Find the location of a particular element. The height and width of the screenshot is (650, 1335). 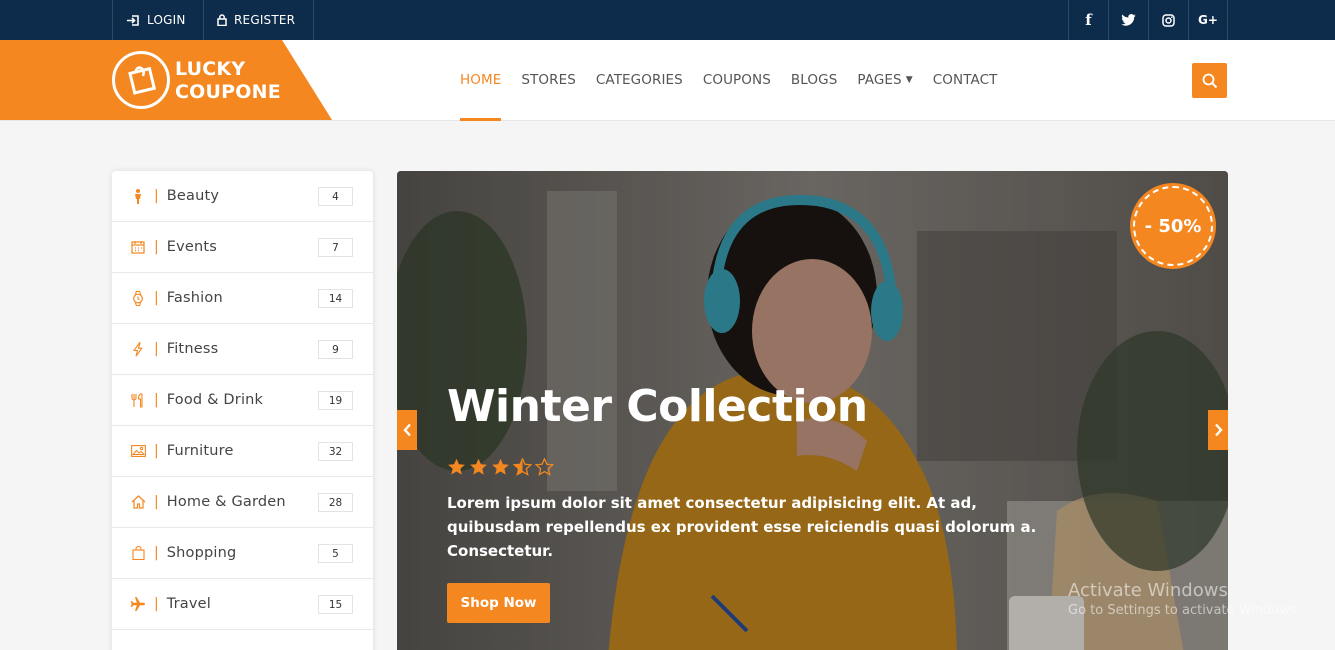

bolt-icon is located at coordinates (138, 349).